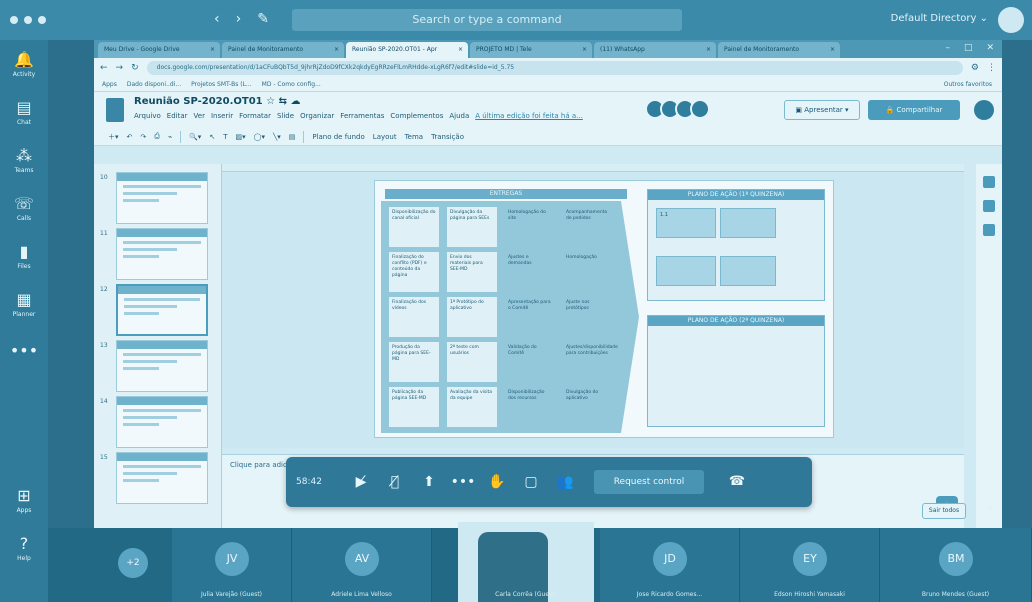 The width and height of the screenshot is (1032, 602). I want to click on menu-item-ferramentas: Ferramentas, so click(362, 116).